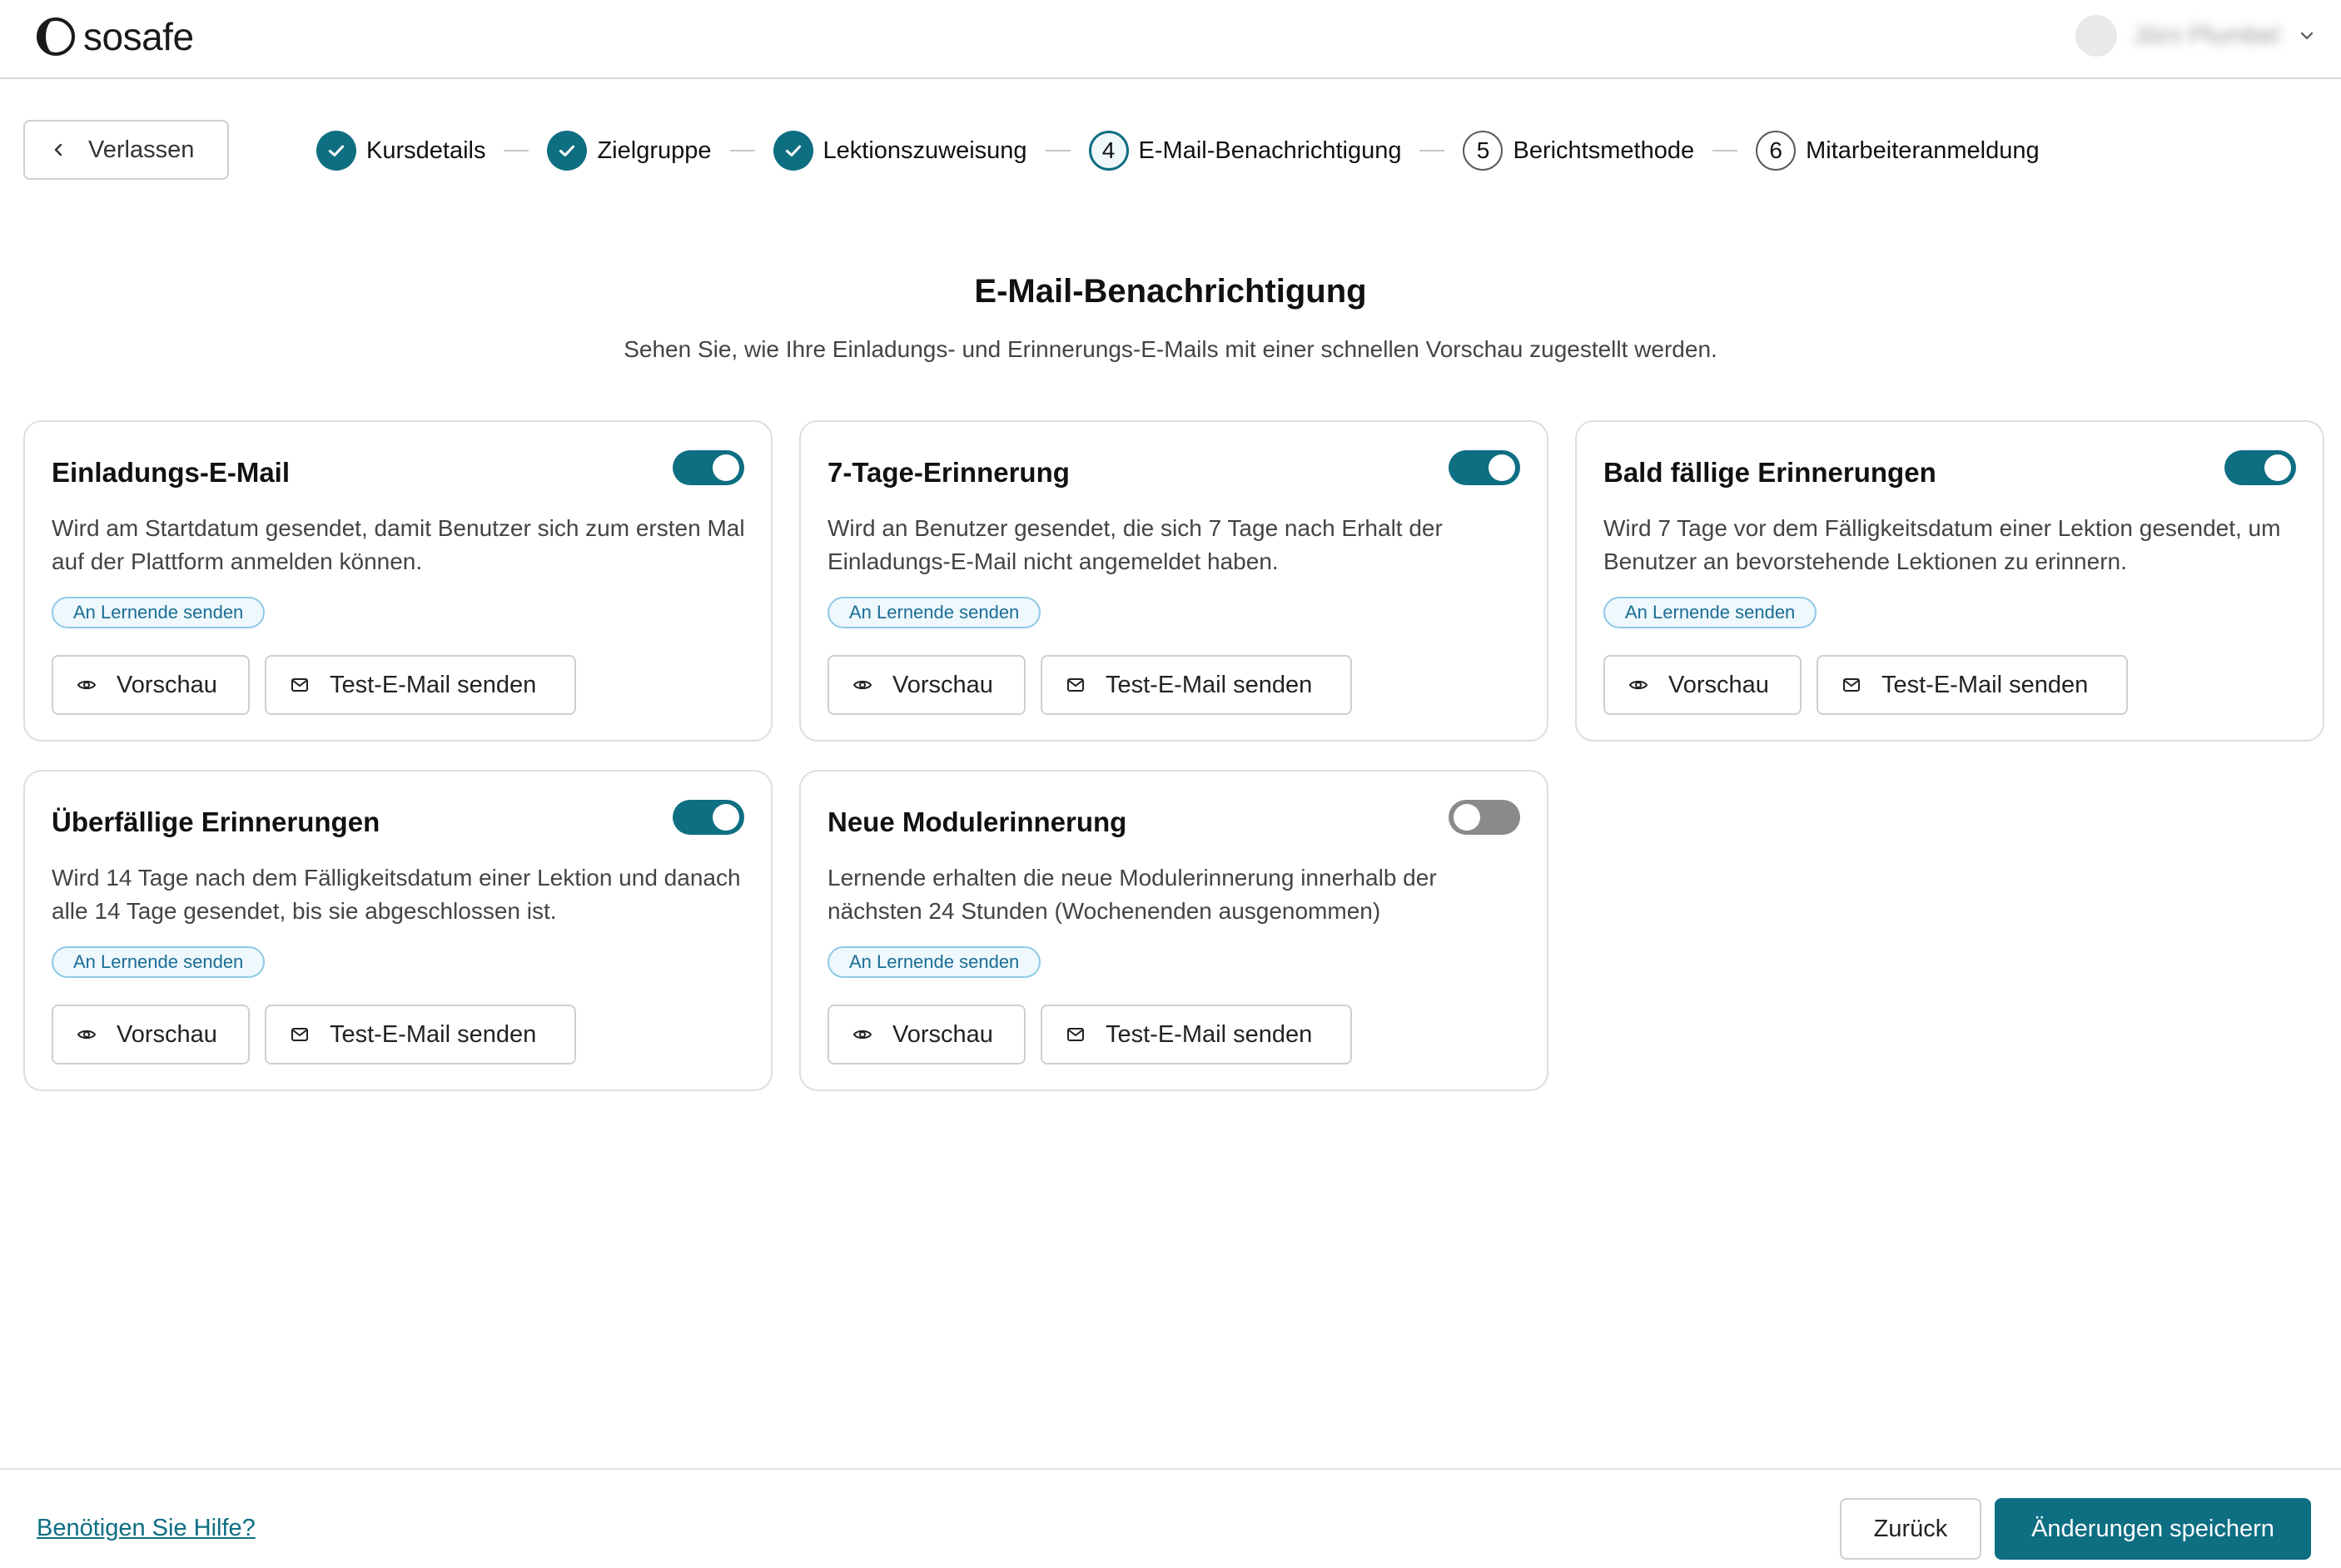 The width and height of the screenshot is (2341, 1568). I want to click on step-label: E-Mail-Benachrichtigung, so click(1270, 150).